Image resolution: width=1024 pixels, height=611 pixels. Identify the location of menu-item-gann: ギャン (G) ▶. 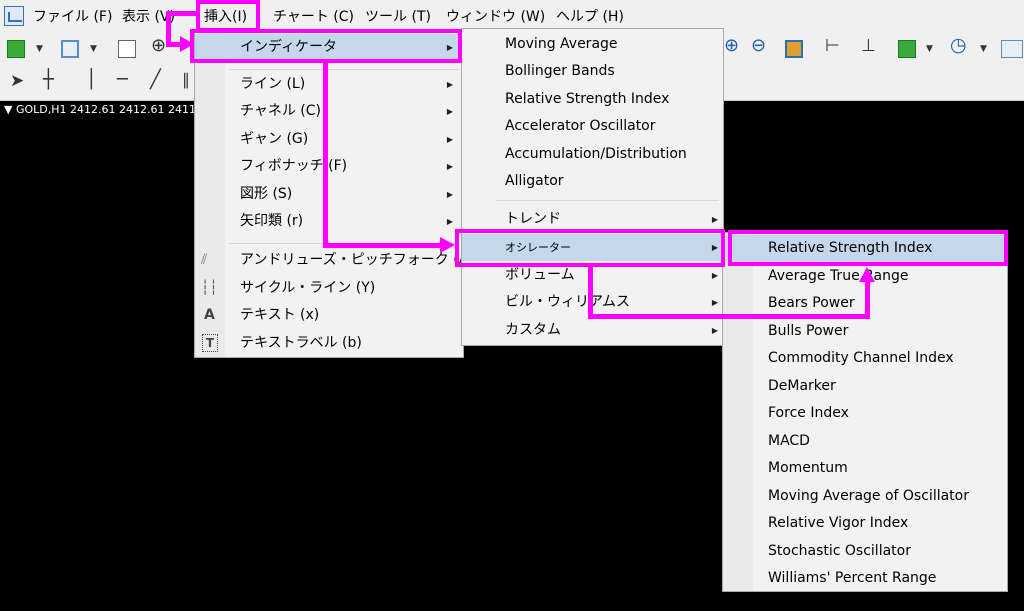
(329, 139).